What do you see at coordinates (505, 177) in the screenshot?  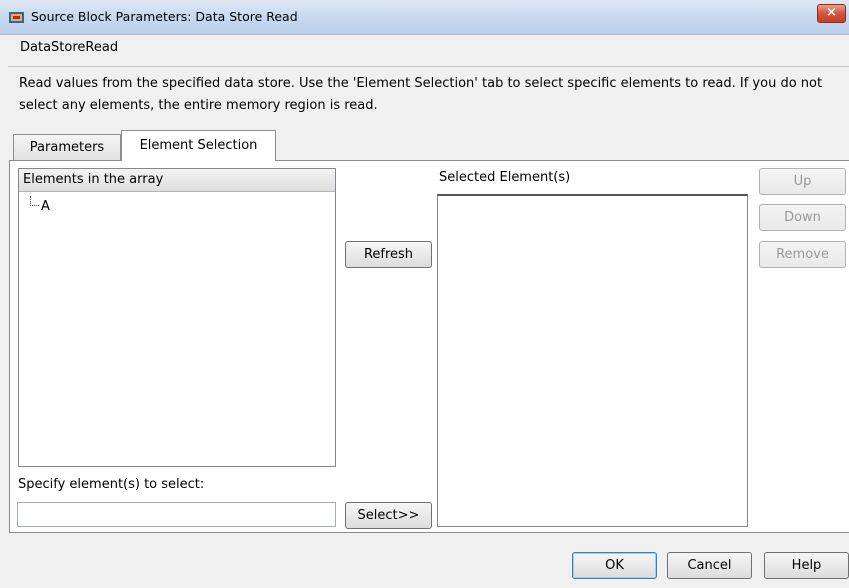 I see `selected-elements-label: Selected Element(s)` at bounding box center [505, 177].